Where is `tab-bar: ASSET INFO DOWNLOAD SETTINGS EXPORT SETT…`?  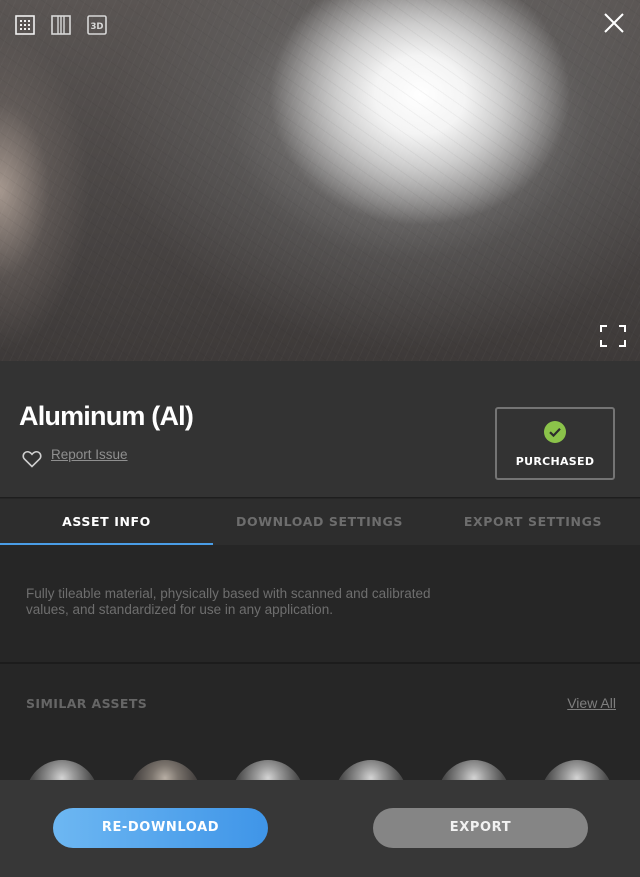 tab-bar: ASSET INFO DOWNLOAD SETTINGS EXPORT SETT… is located at coordinates (320, 522).